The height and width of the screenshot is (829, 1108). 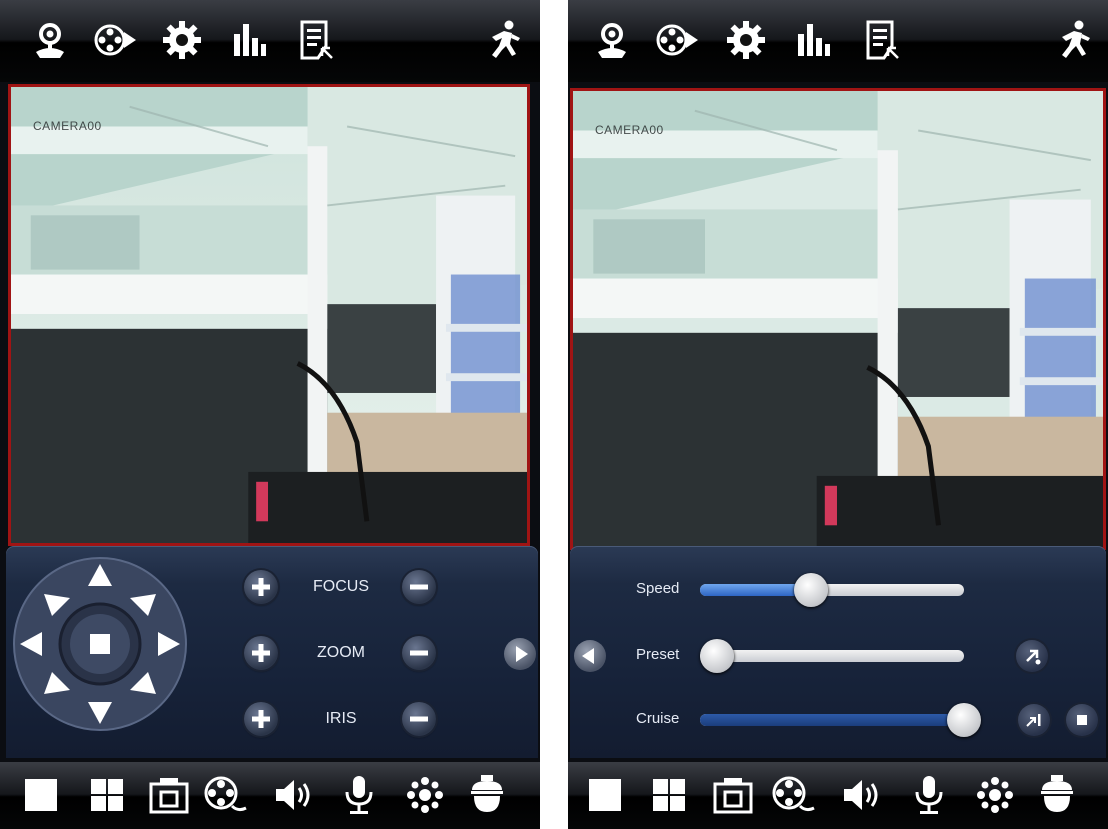 I want to click on zoom-plus-button, so click(x=261, y=653).